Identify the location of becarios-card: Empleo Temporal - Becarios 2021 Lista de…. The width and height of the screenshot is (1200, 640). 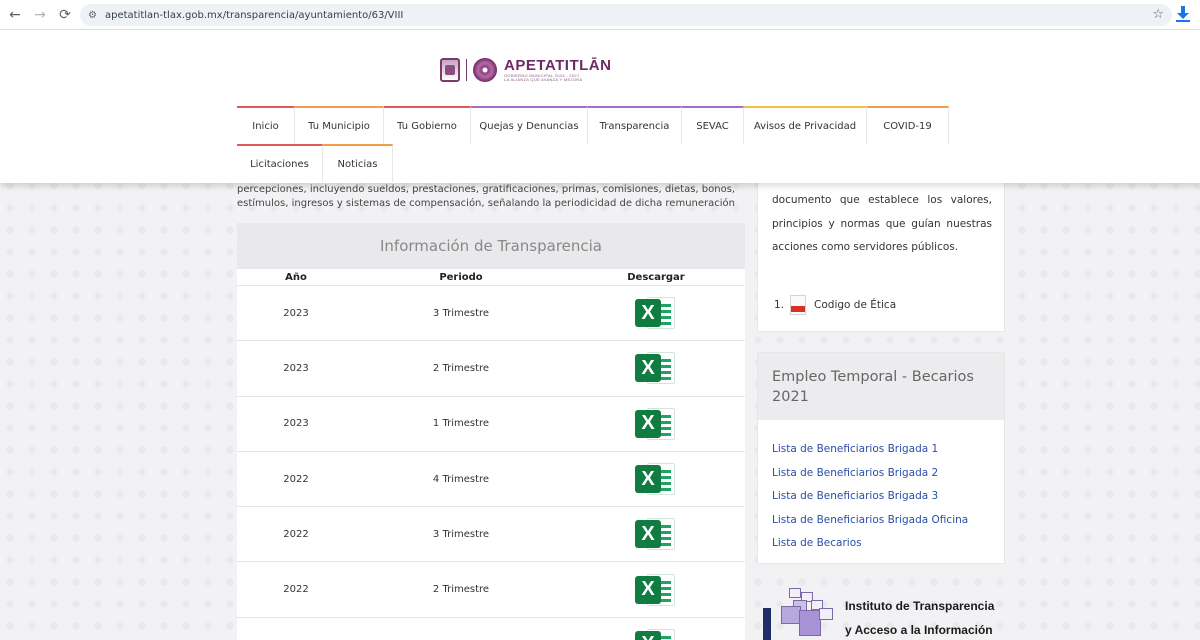
(881, 458).